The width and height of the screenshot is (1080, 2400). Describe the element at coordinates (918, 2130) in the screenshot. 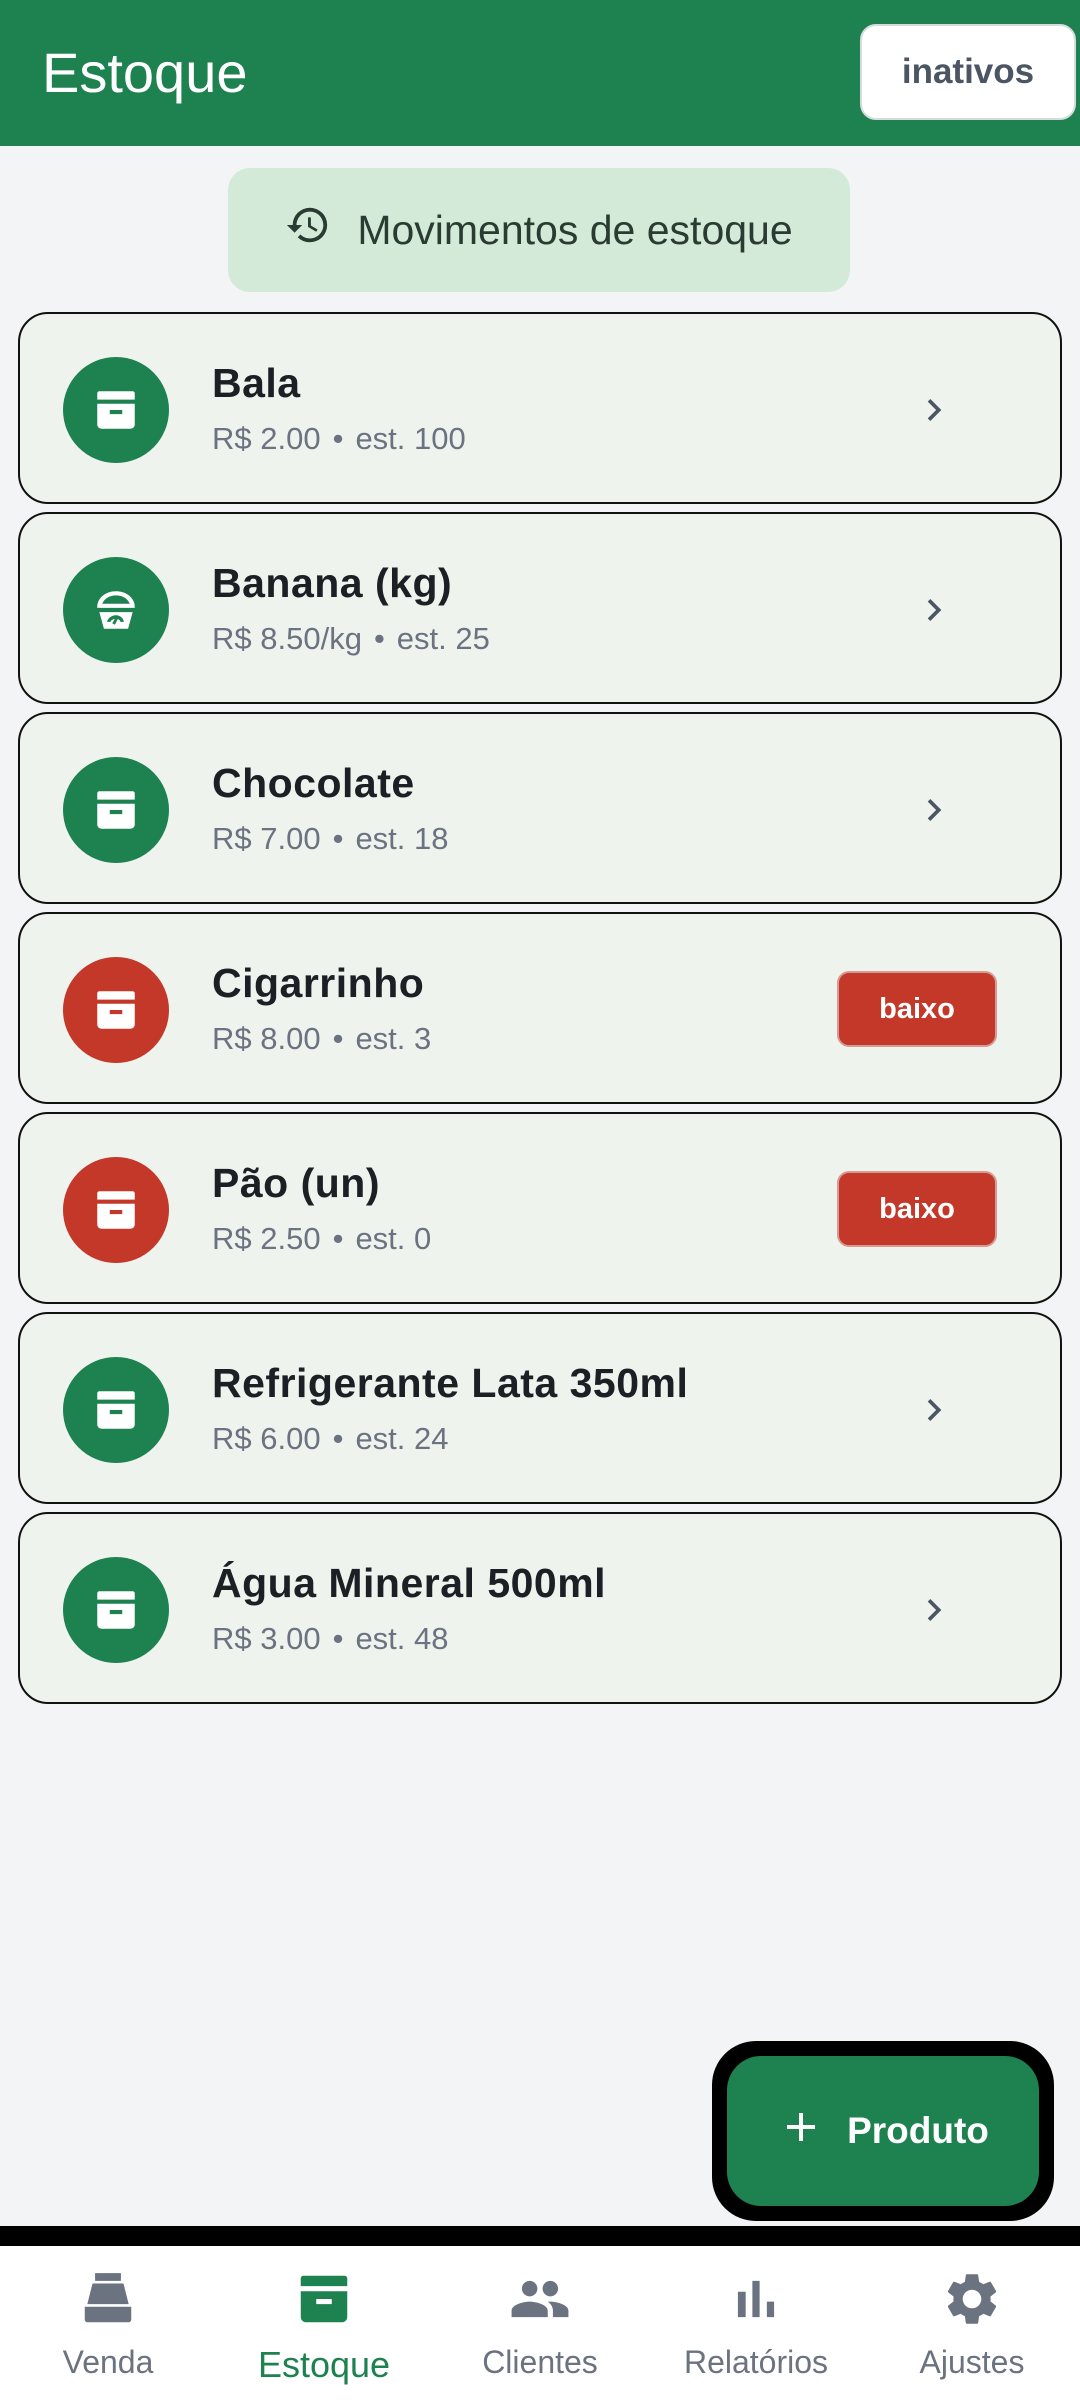

I see `add-product-label: Produto` at that location.